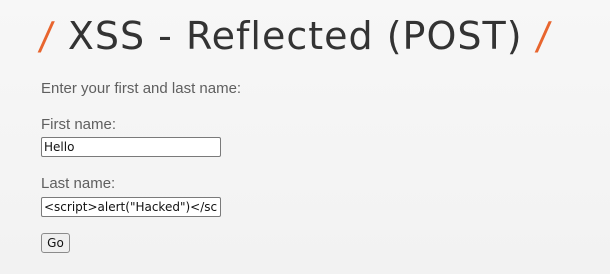  I want to click on last-name-input, so click(131, 207).